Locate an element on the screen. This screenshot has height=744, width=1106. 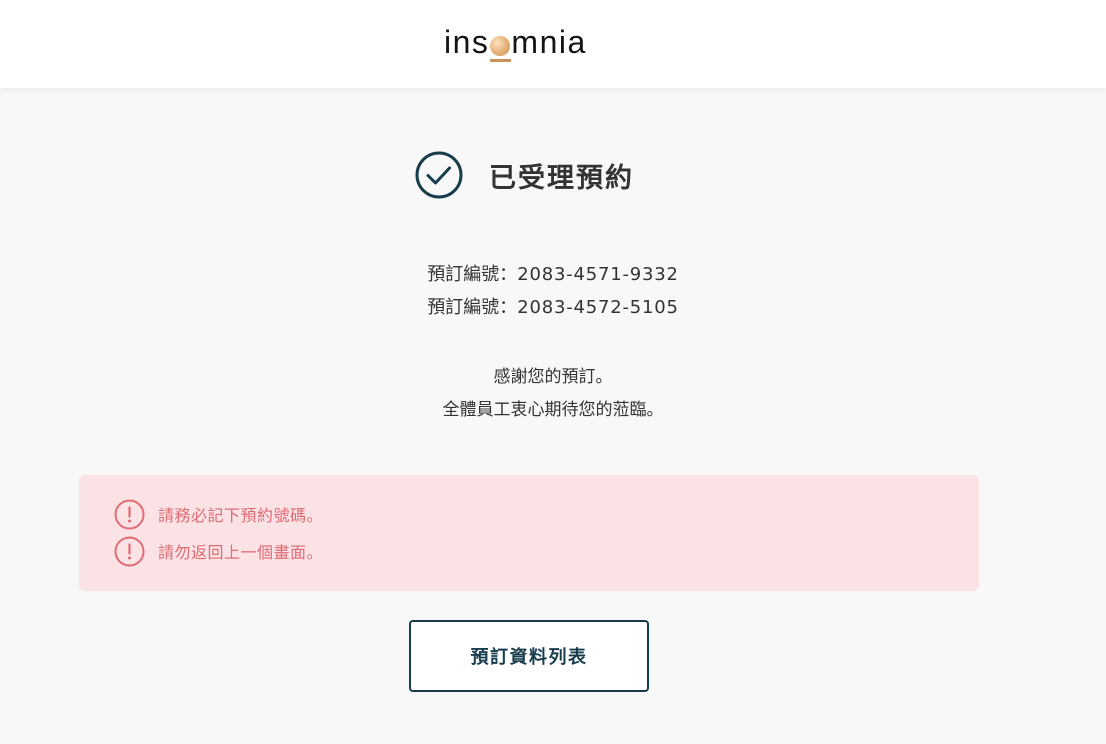
booking-number-row: 預訂編號：2083-4572-5105 is located at coordinates (553, 307).